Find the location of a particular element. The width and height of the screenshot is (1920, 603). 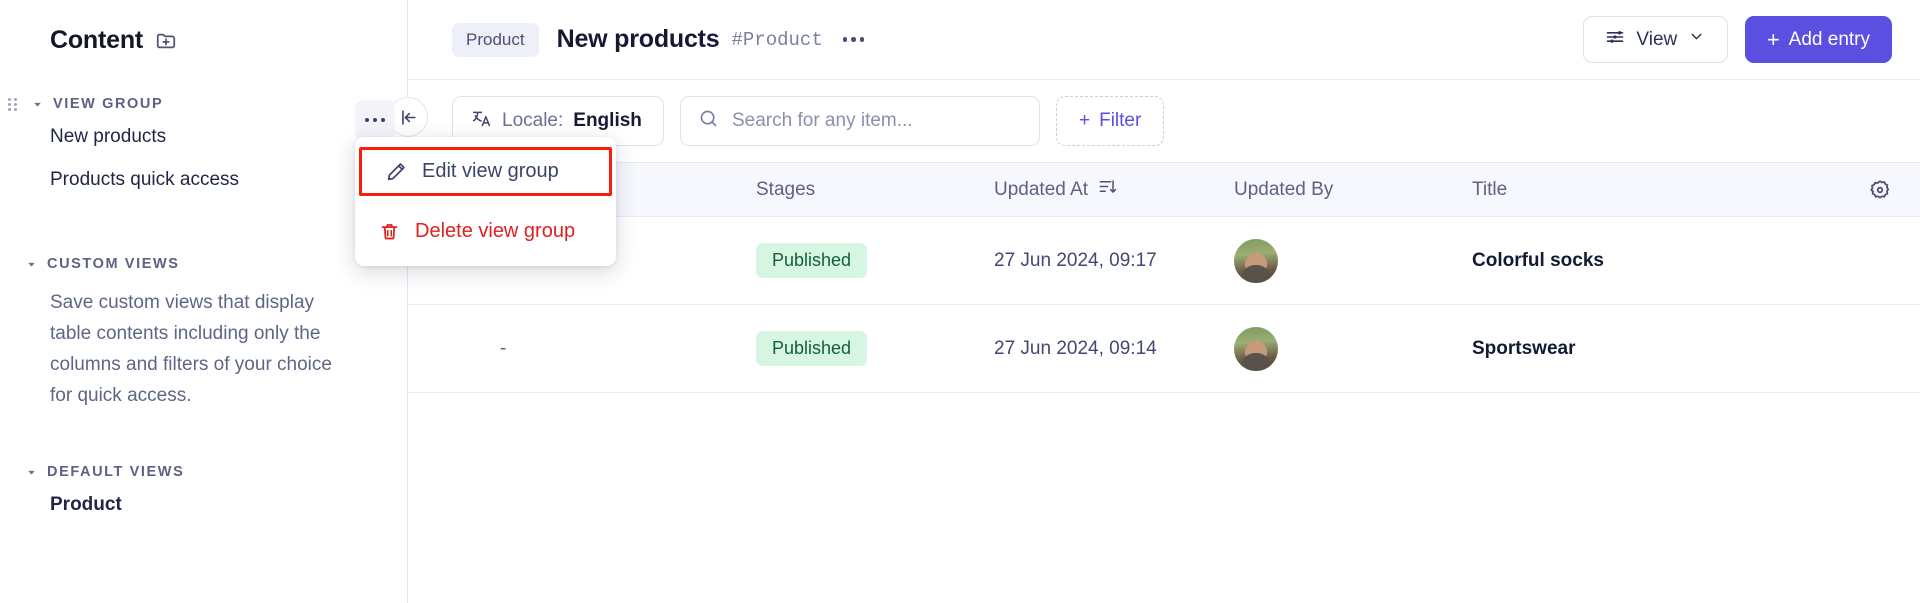

column-header-updated-at: Updated At is located at coordinates (1114, 189).